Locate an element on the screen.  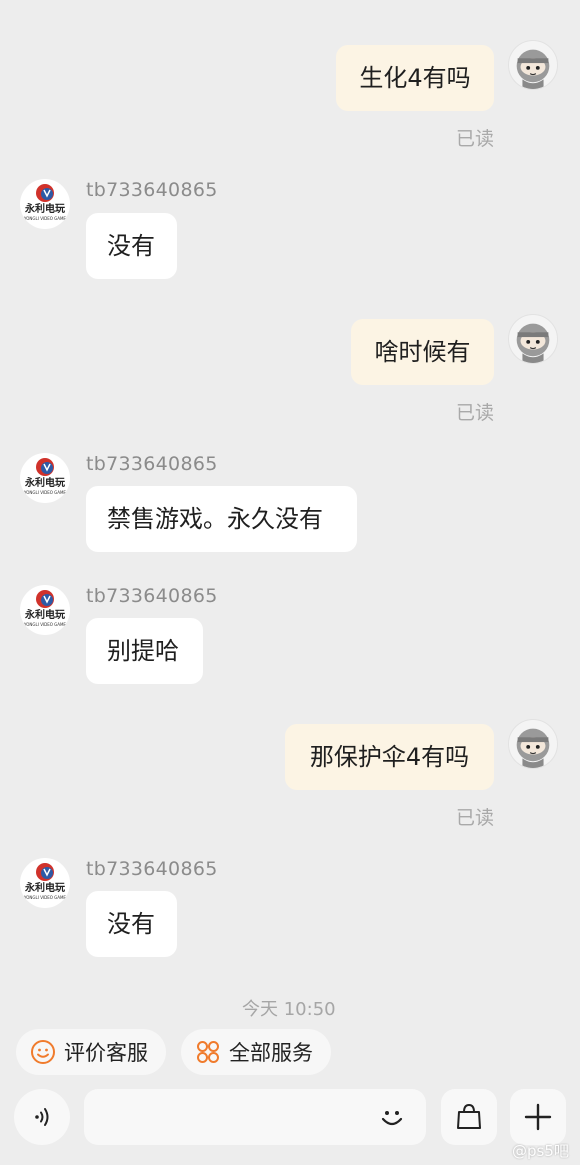
smiley-icon is located at coordinates (43, 1052).